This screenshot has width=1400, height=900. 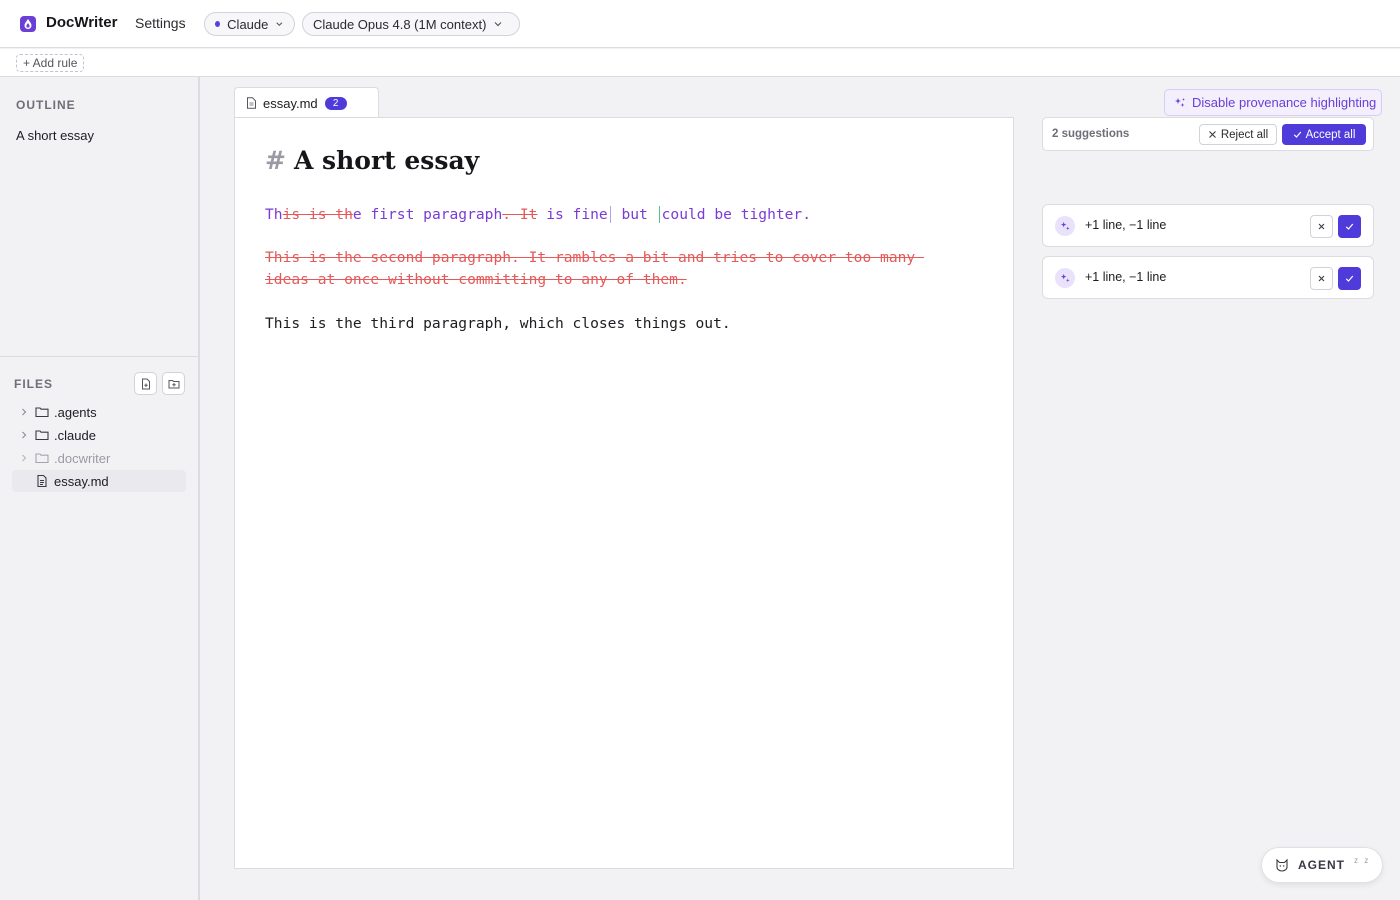 I want to click on suggestions-bar: 2 suggestions Reject all Accept all, so click(x=1208, y=134).